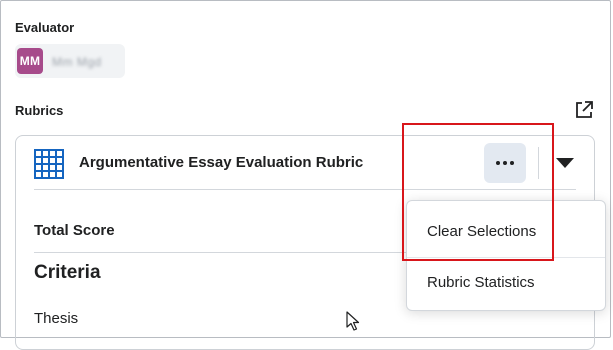 The height and width of the screenshot is (350, 613). I want to click on rubric-options-menu: Clear Selections Rubric Statistics, so click(506, 255).